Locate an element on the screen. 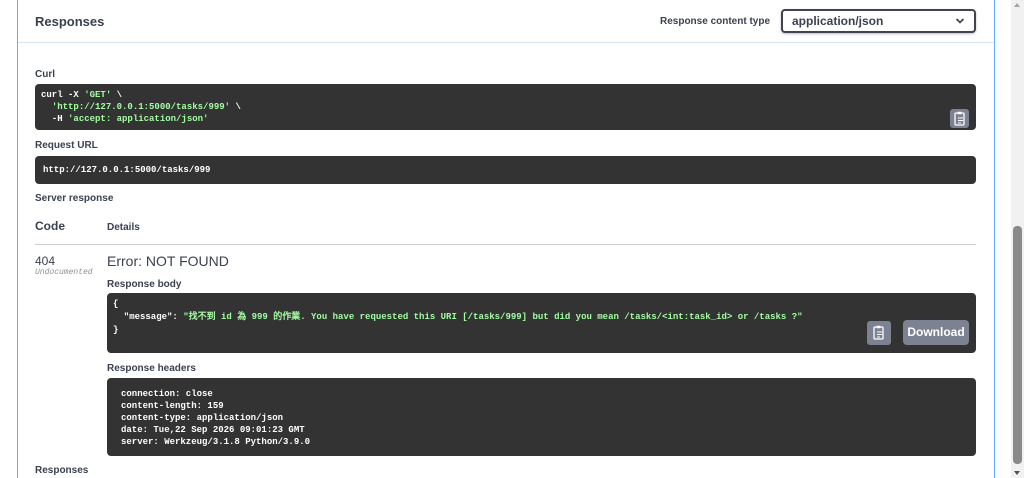  copy-curl-button is located at coordinates (959, 118).